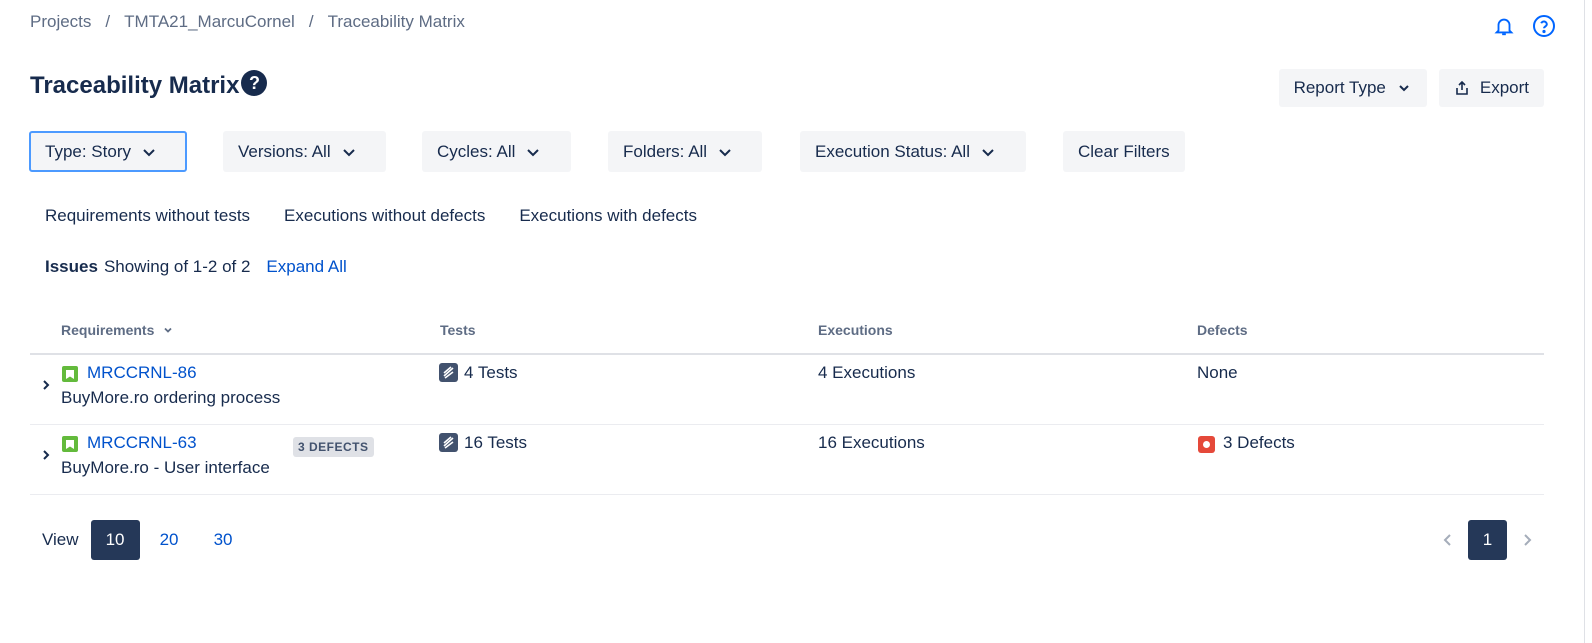 The width and height of the screenshot is (1592, 643). I want to click on top-icons, so click(1524, 26).